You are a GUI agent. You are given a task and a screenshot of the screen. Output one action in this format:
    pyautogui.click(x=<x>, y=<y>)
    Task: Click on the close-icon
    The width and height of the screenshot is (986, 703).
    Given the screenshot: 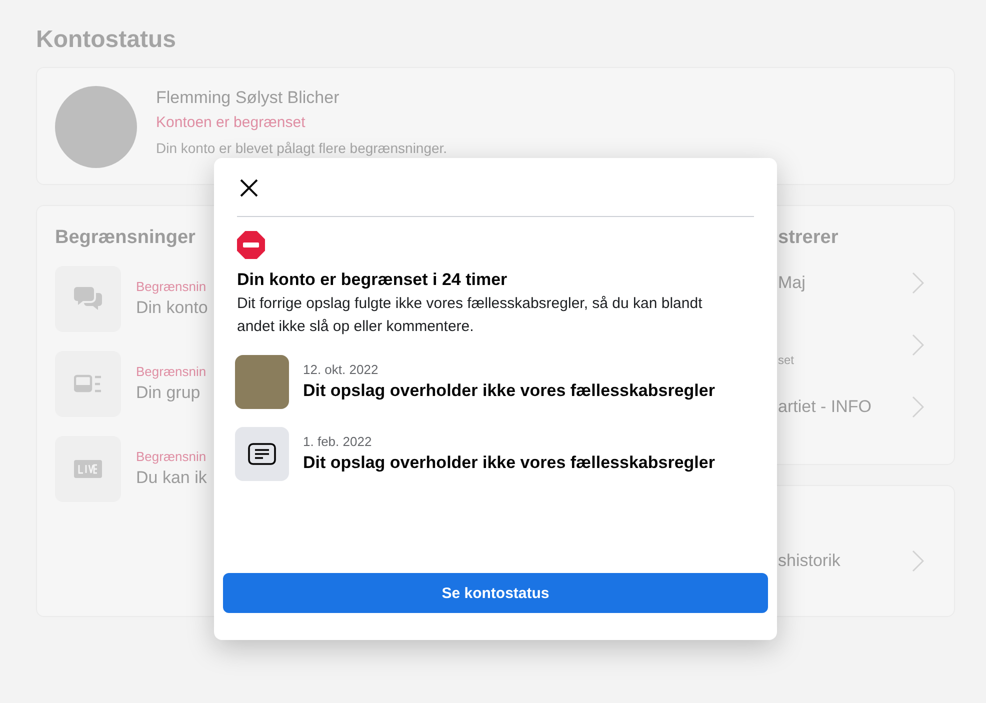 What is the action you would take?
    pyautogui.click(x=249, y=188)
    